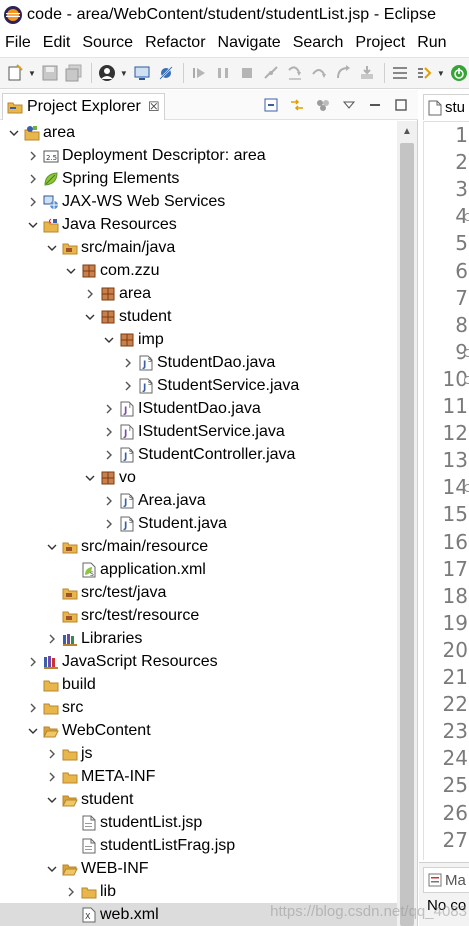  Describe the element at coordinates (74, 73) in the screenshot. I see `save-all-button` at that location.